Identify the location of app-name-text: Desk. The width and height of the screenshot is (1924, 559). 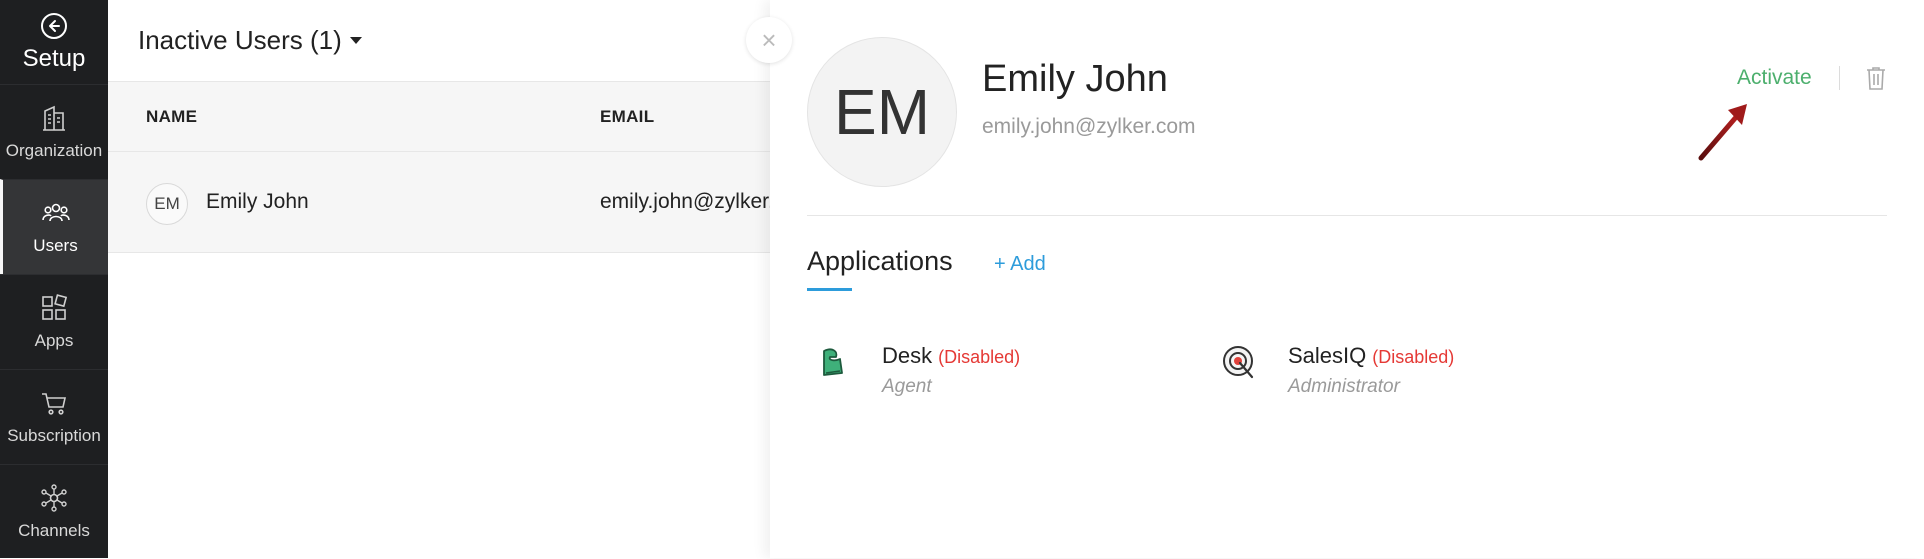
(907, 355).